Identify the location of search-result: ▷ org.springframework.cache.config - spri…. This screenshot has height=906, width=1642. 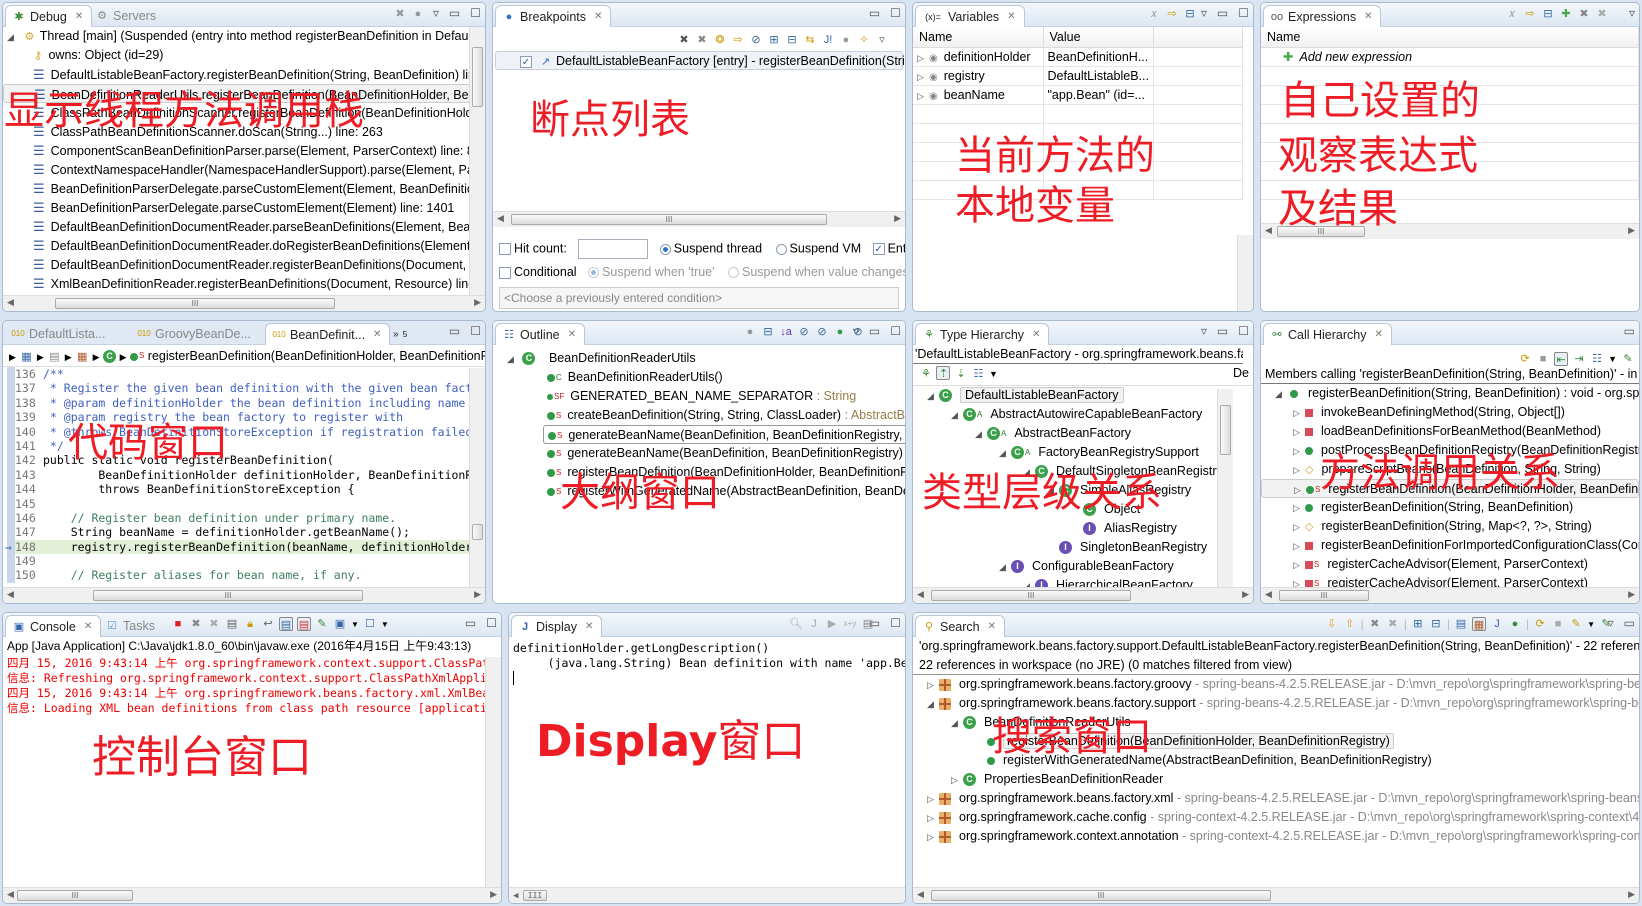
(1276, 817).